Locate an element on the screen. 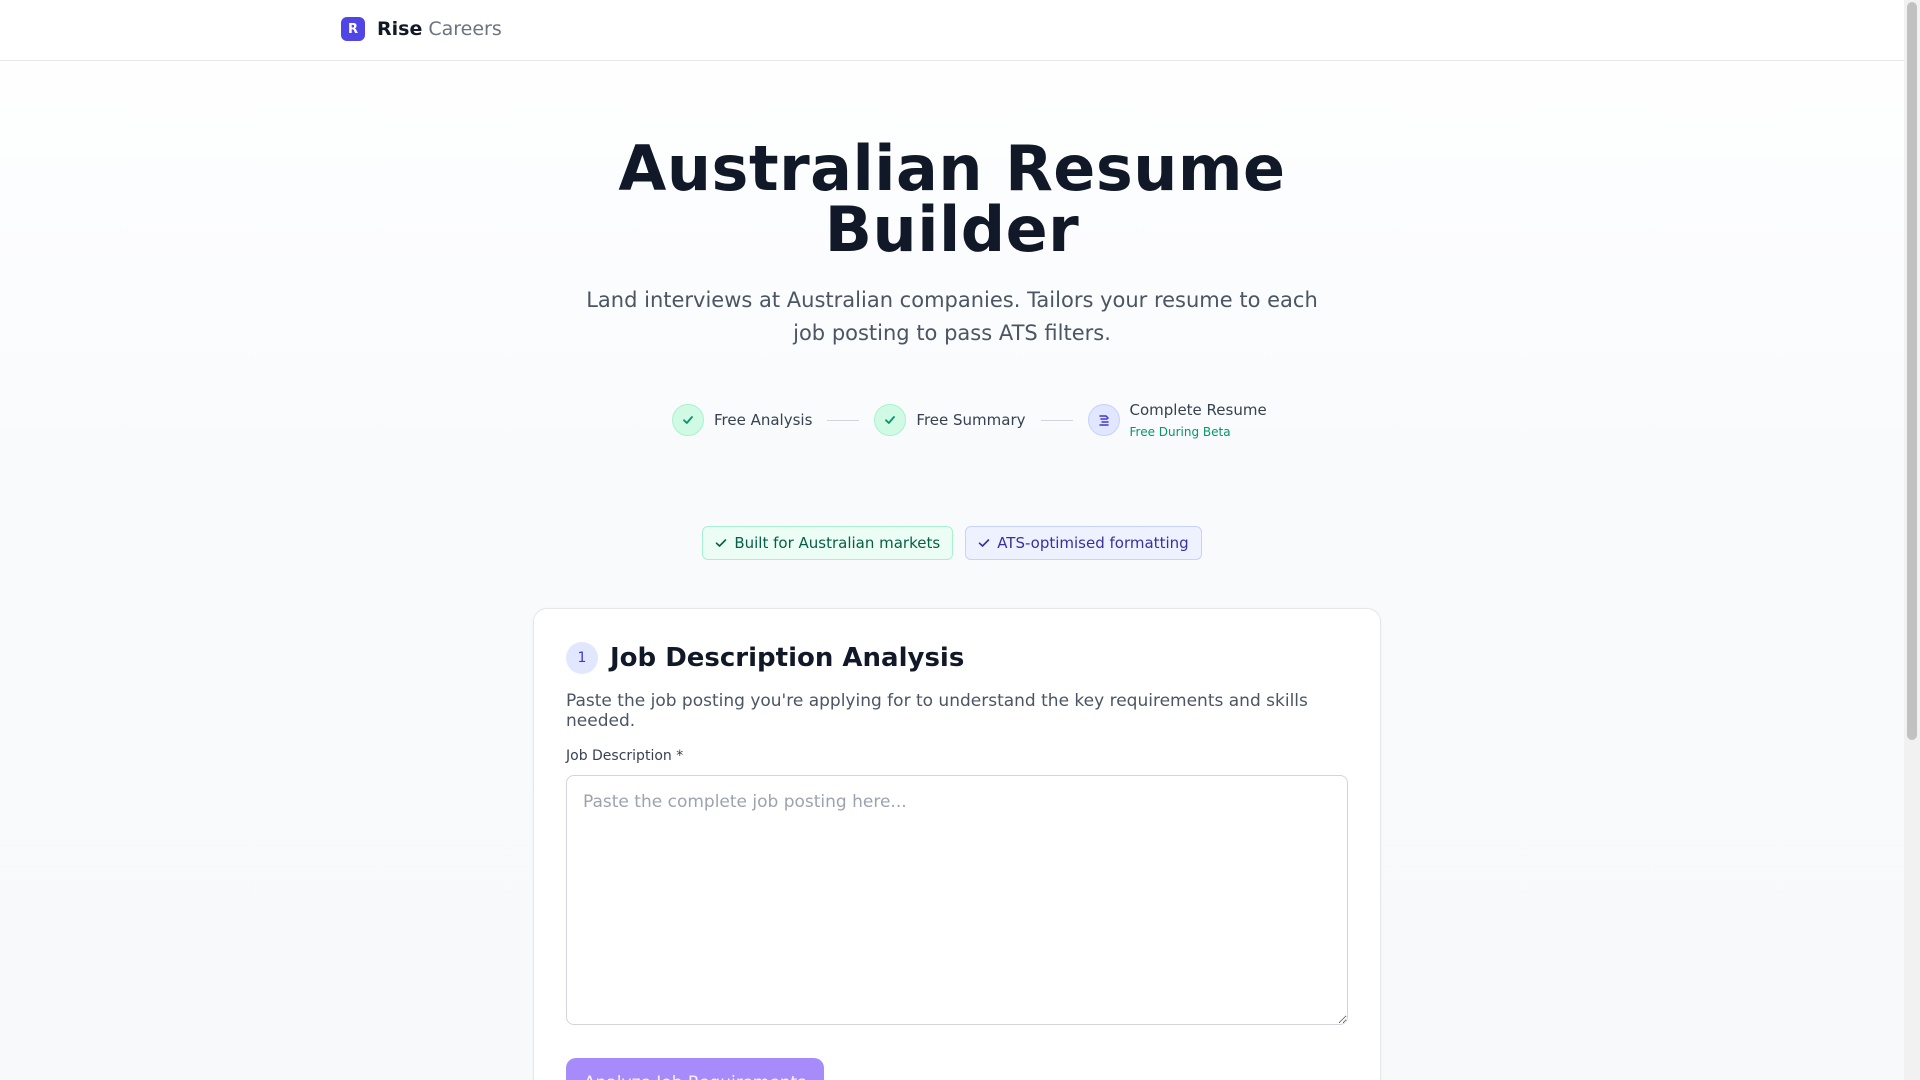 The width and height of the screenshot is (1920, 1080). step-complete-resume: Complete Resume Free During Beta is located at coordinates (1177, 420).